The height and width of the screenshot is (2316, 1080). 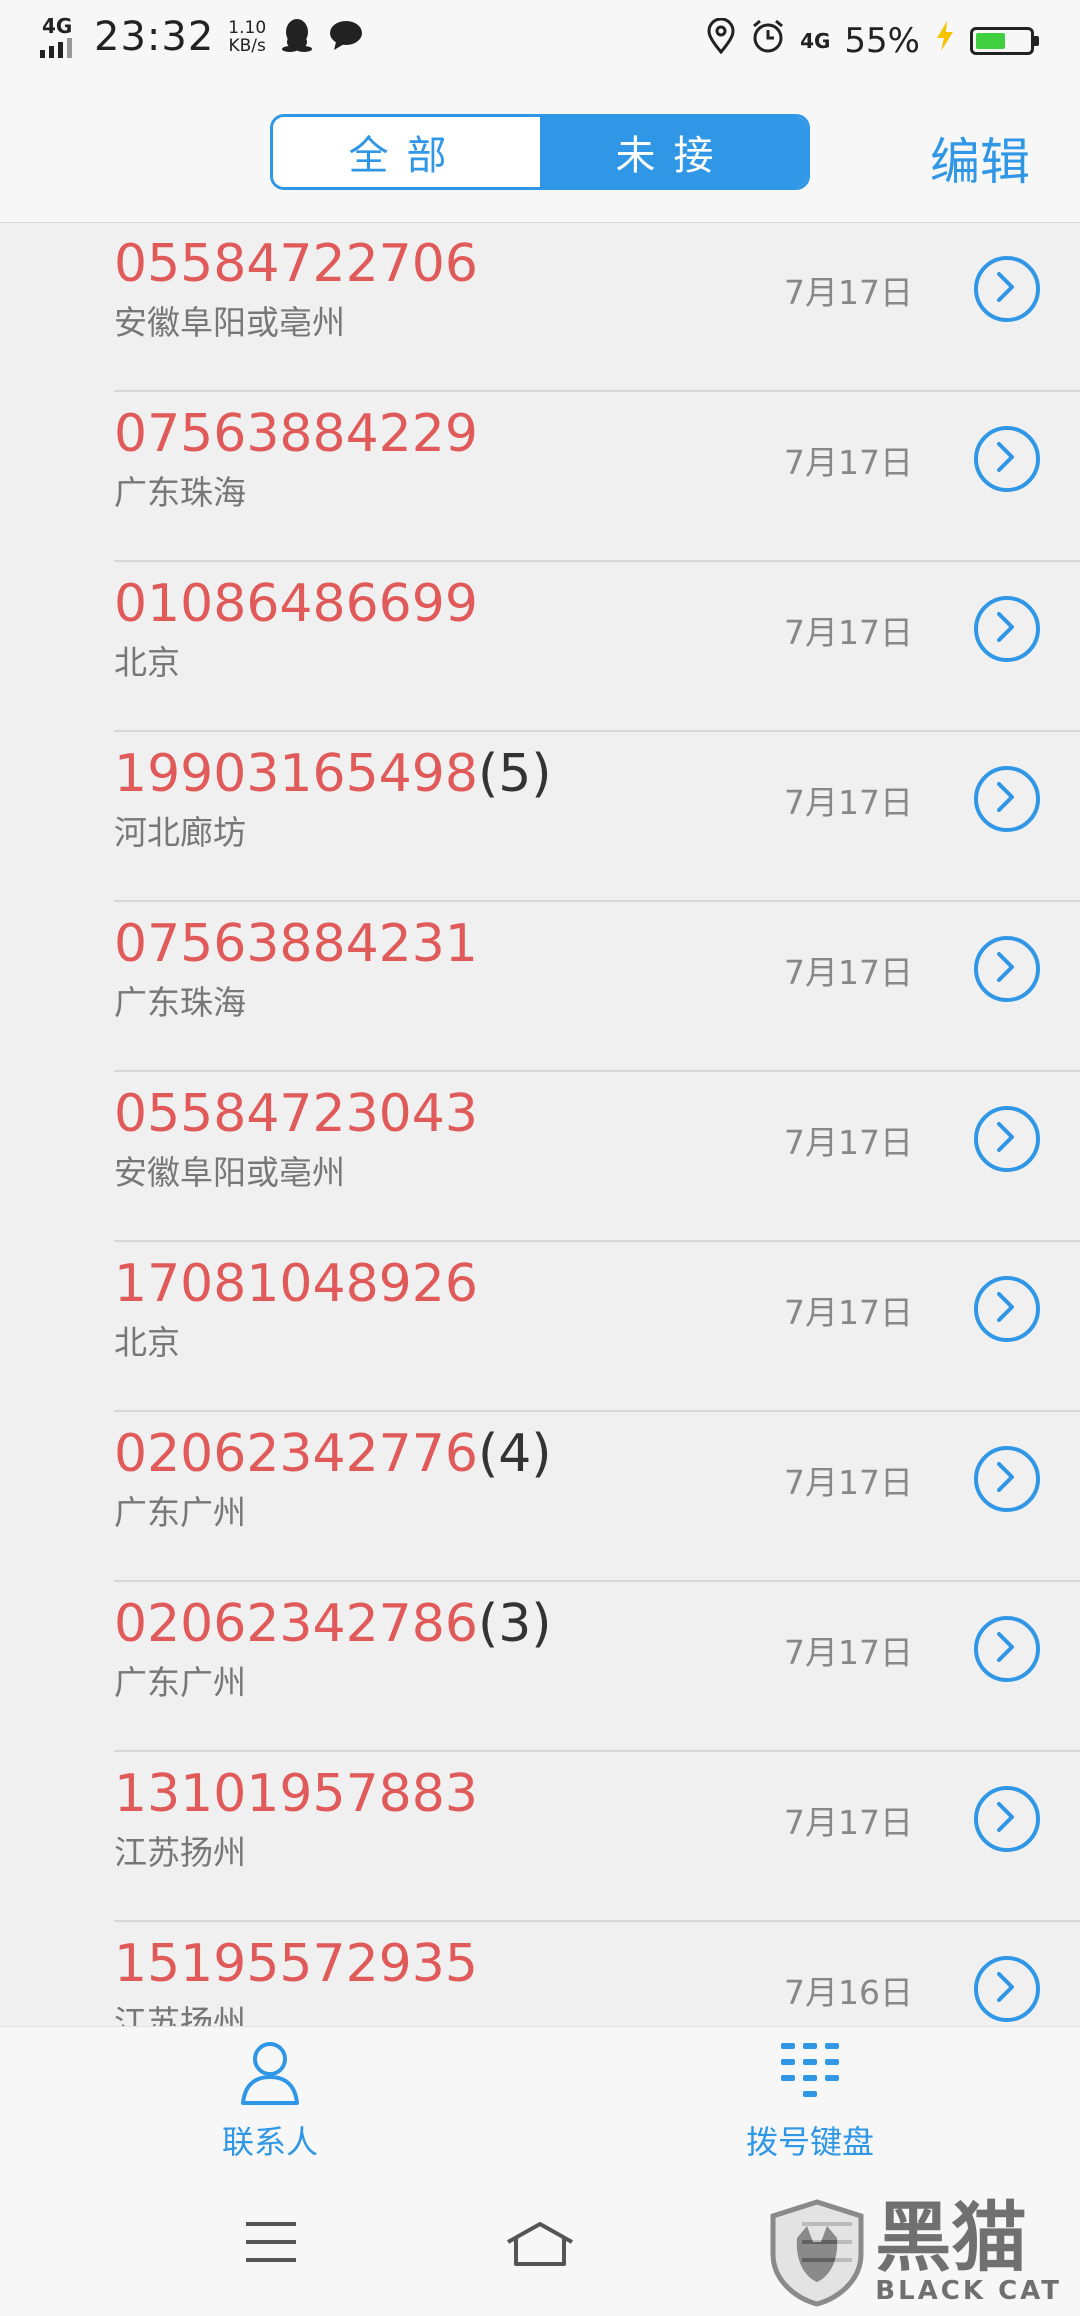 What do you see at coordinates (57, 26) in the screenshot?
I see `network-type: 4G` at bounding box center [57, 26].